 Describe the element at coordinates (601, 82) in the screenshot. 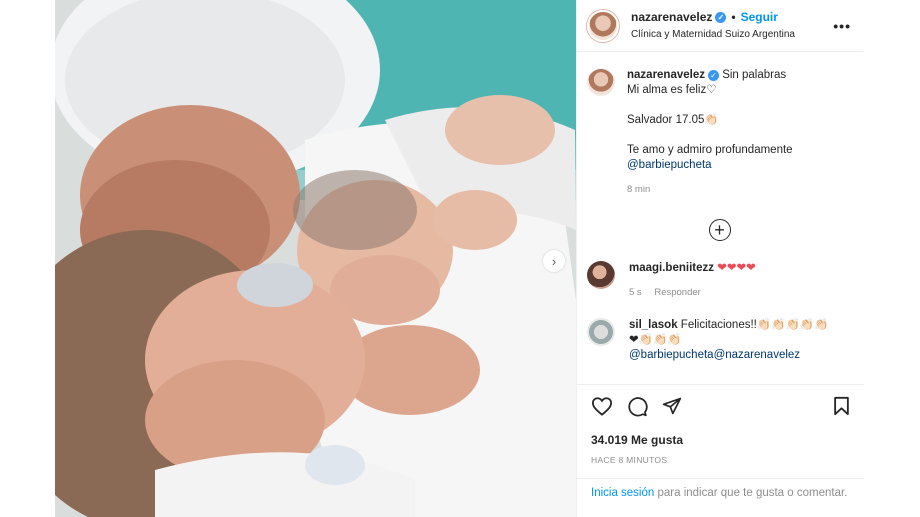

I see `caption-avatar` at that location.